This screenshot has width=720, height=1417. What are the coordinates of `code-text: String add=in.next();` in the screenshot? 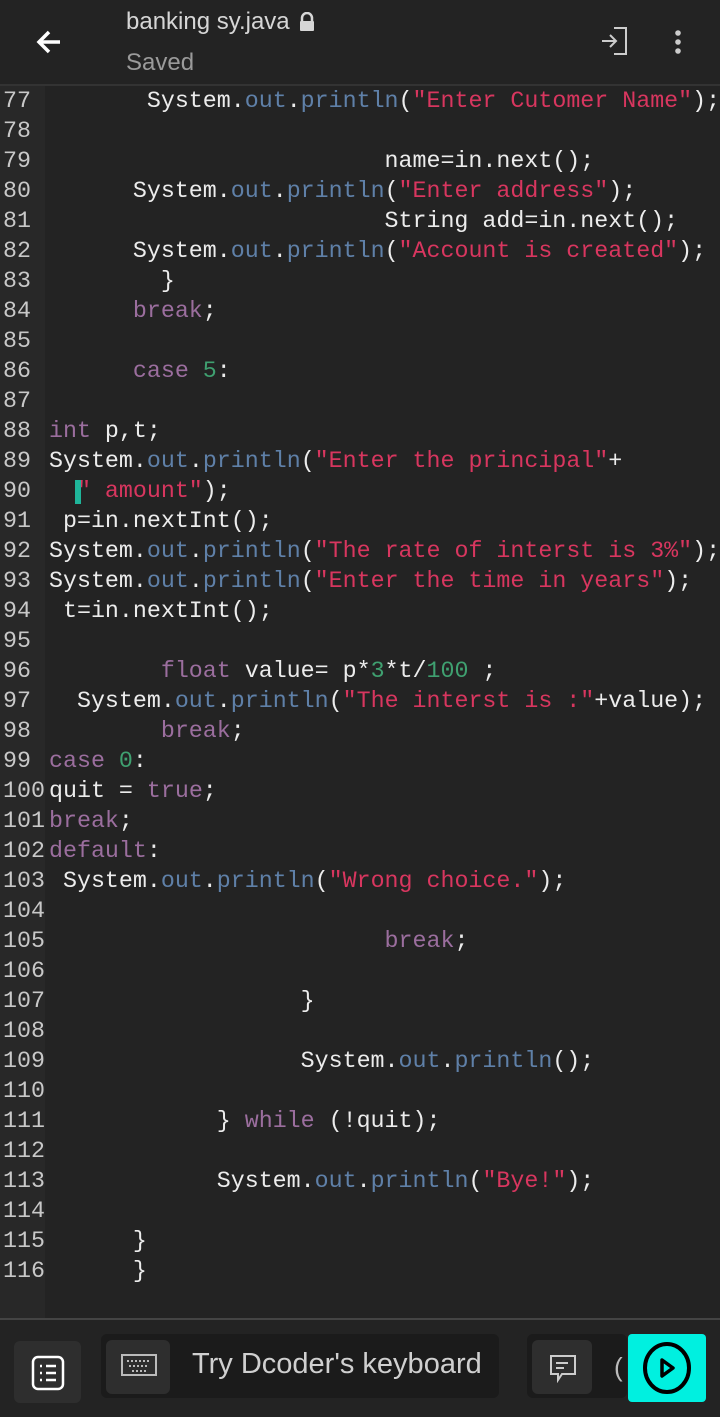 It's located at (364, 221).